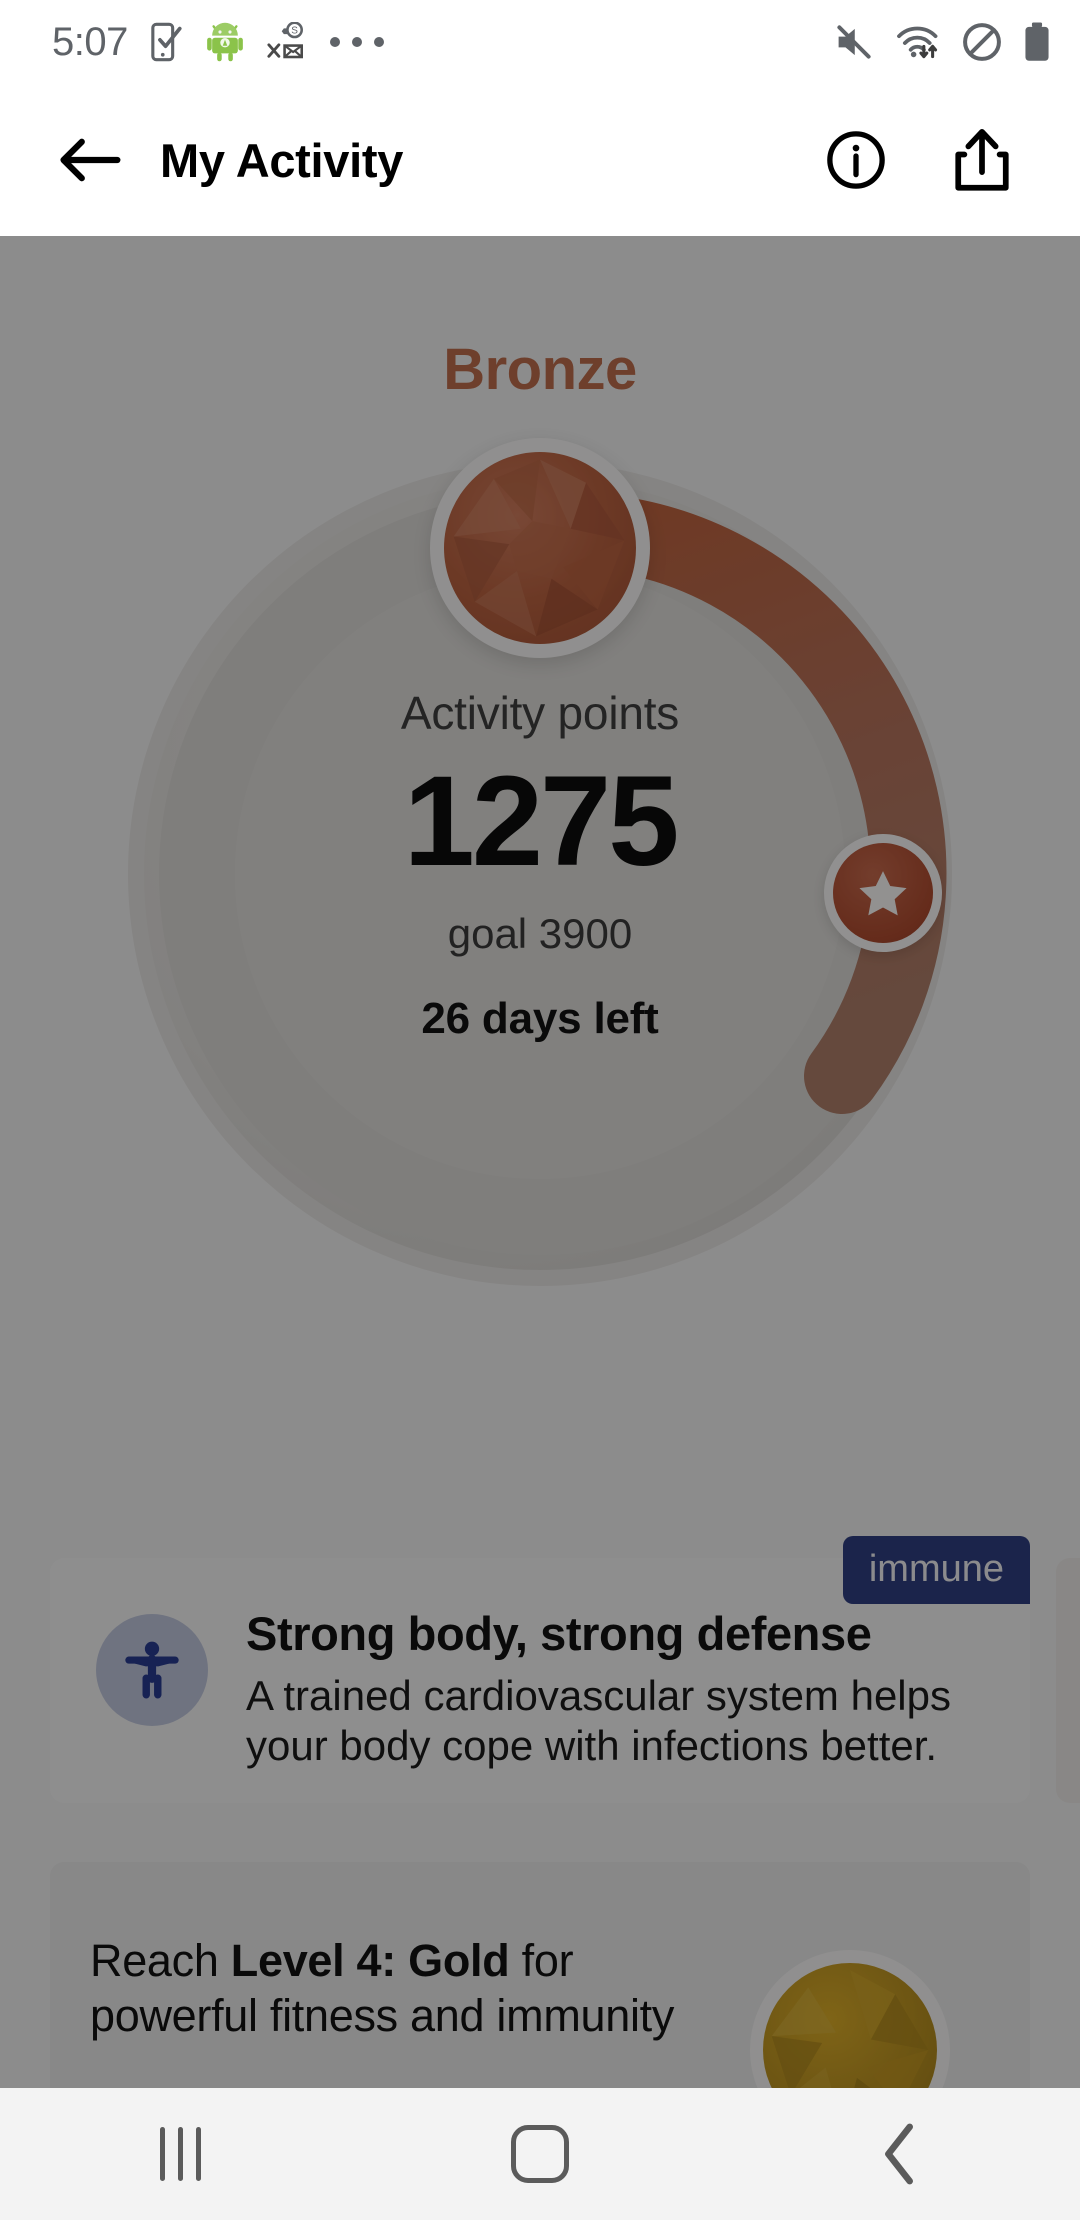  What do you see at coordinates (370, 1960) in the screenshot?
I see `next-level-name: Level 4: Gold` at bounding box center [370, 1960].